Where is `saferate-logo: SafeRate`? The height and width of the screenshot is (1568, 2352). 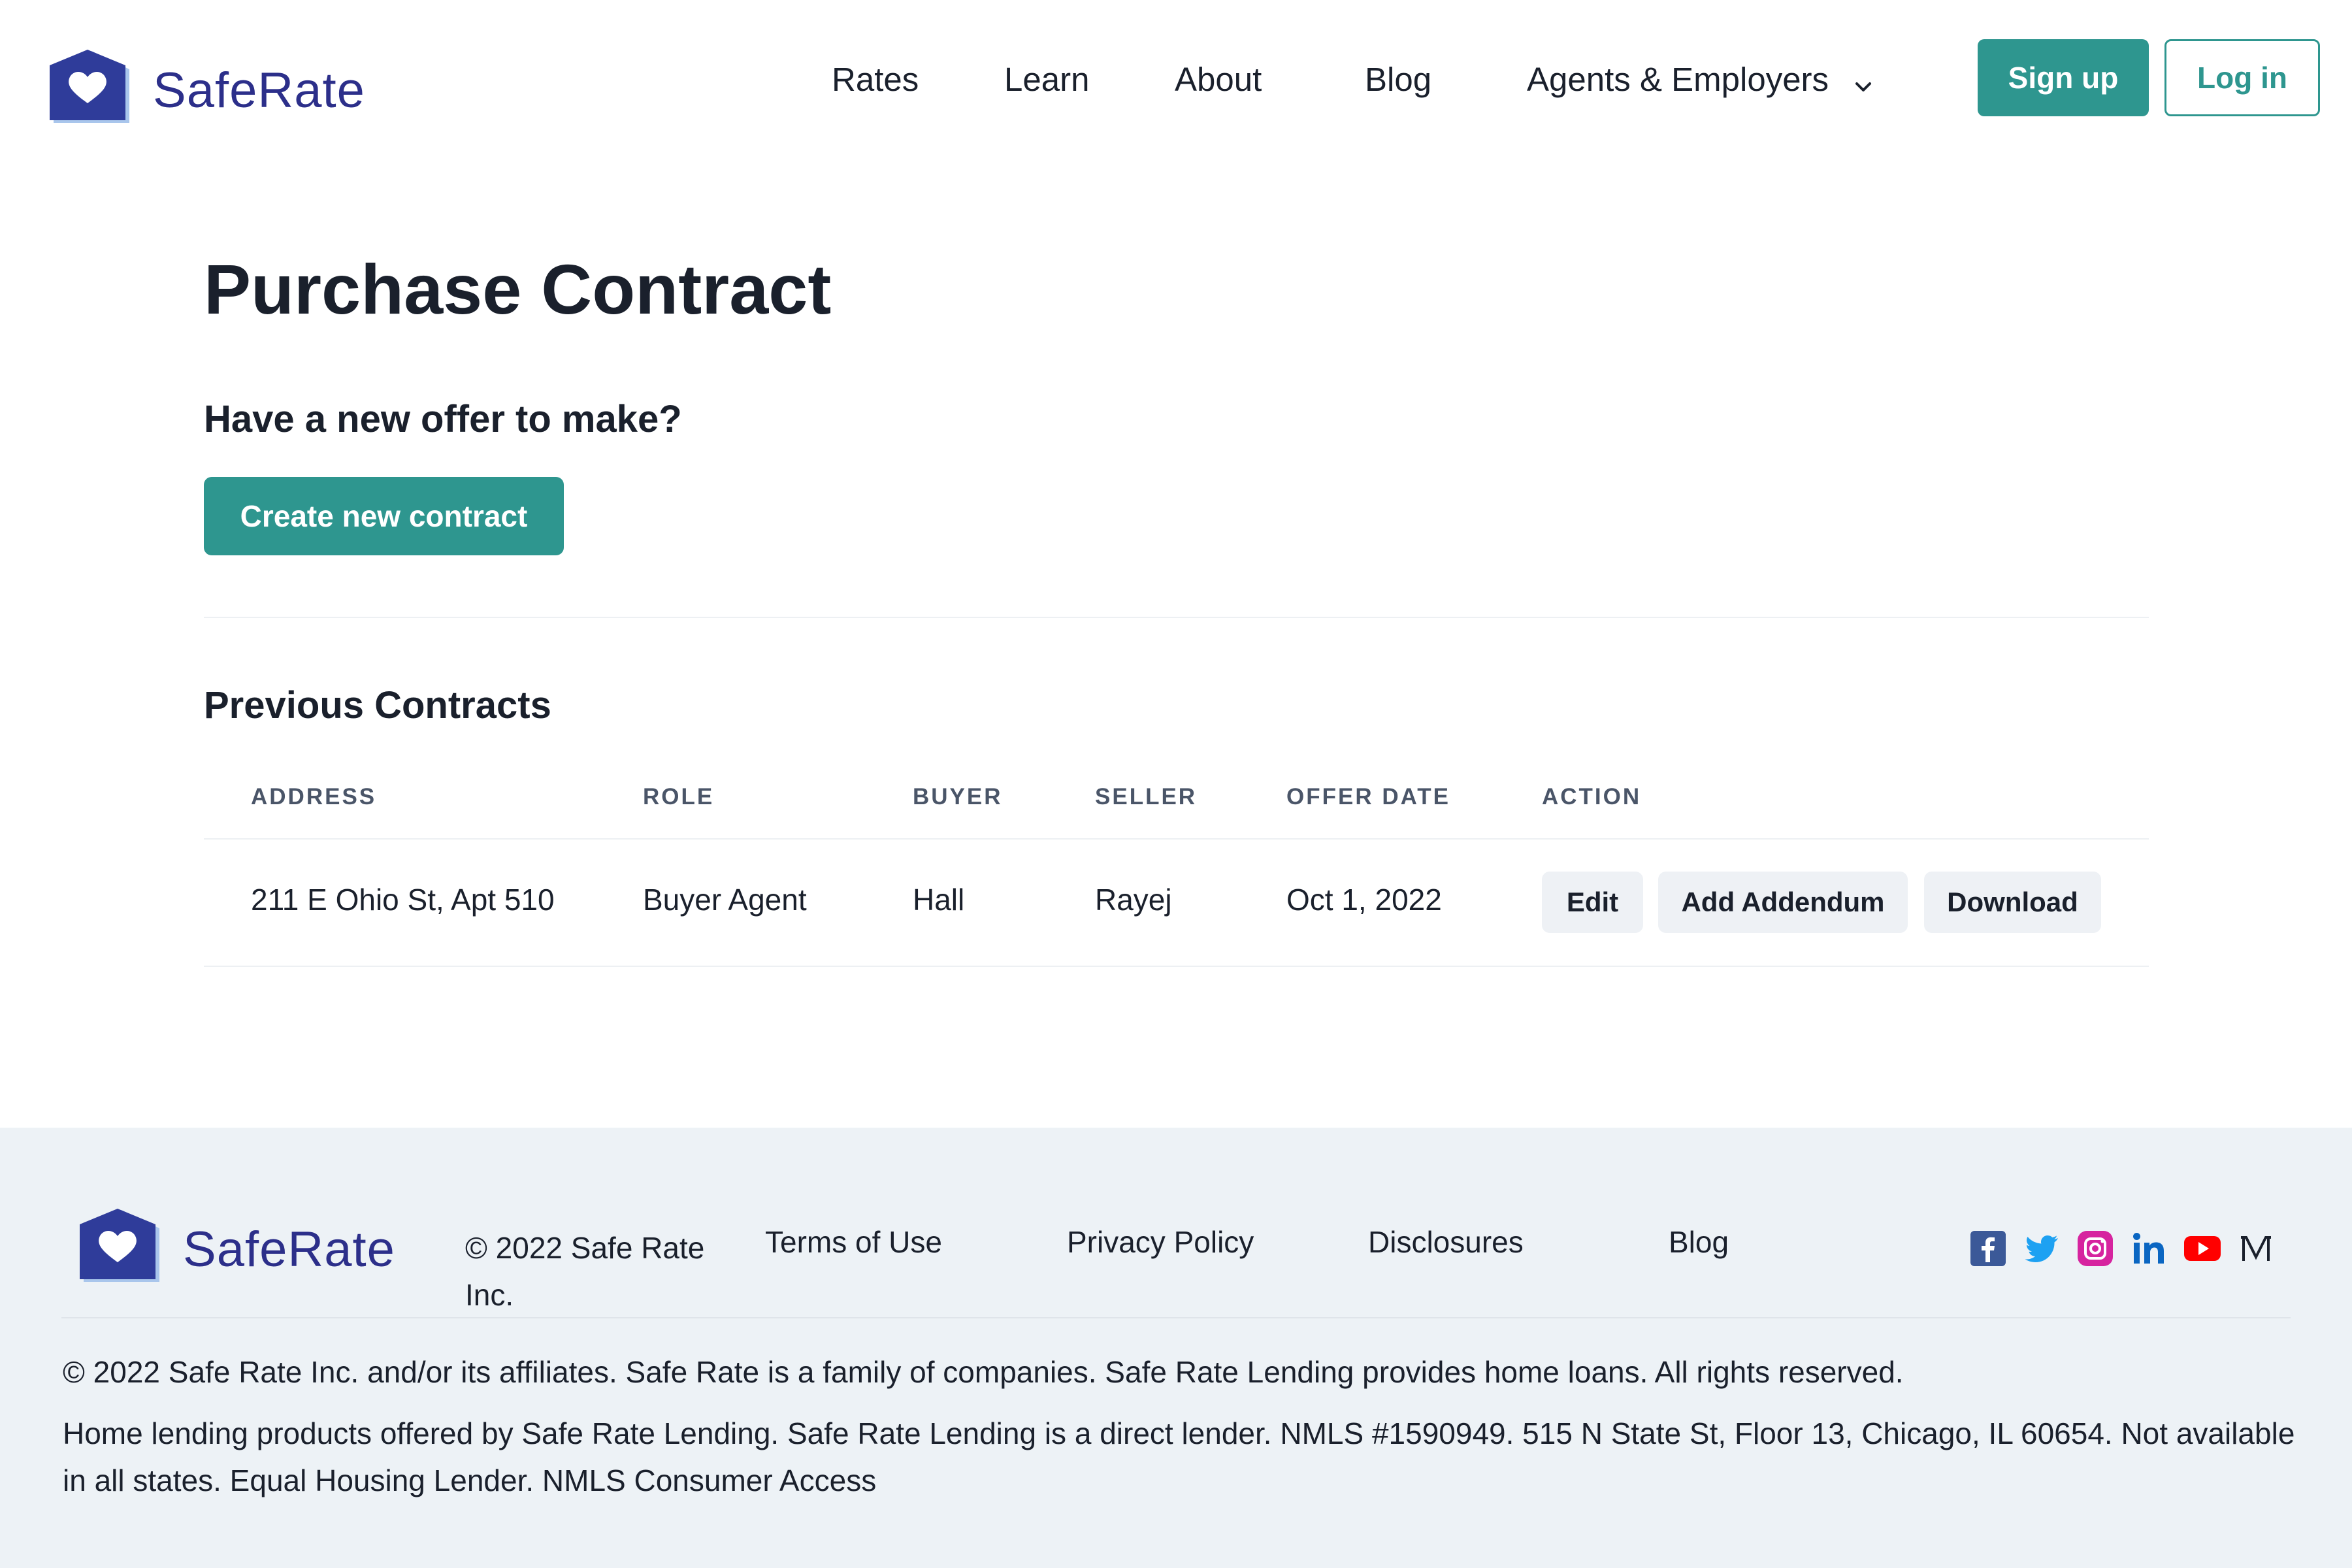 saferate-logo: SafeRate is located at coordinates (206, 90).